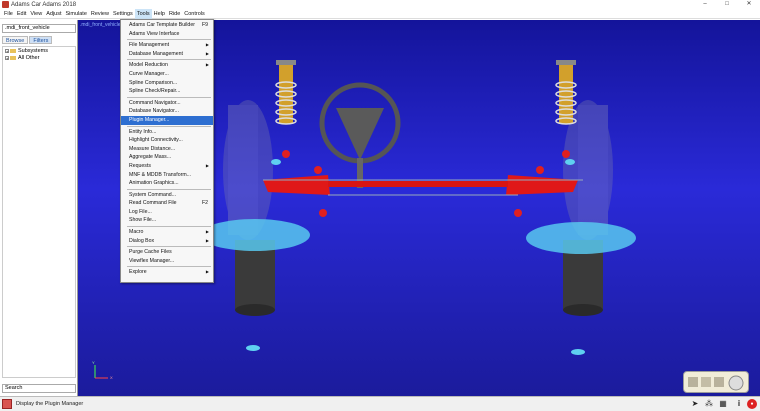  Describe the element at coordinates (75, 14) in the screenshot. I see `menu-simulate: Simulate` at that location.